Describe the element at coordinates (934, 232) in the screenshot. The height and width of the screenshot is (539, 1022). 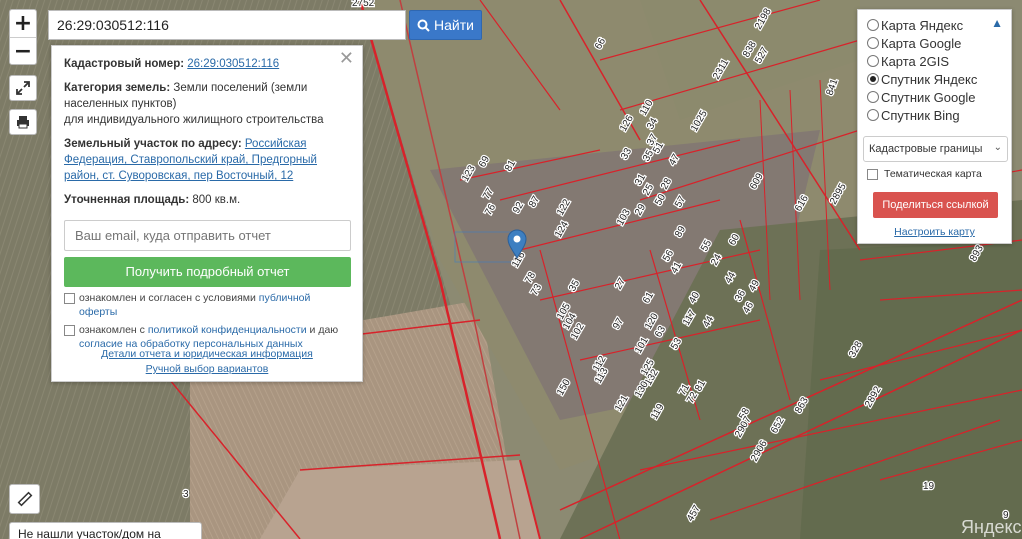
I see `setup-map-link: Настроить карту` at that location.